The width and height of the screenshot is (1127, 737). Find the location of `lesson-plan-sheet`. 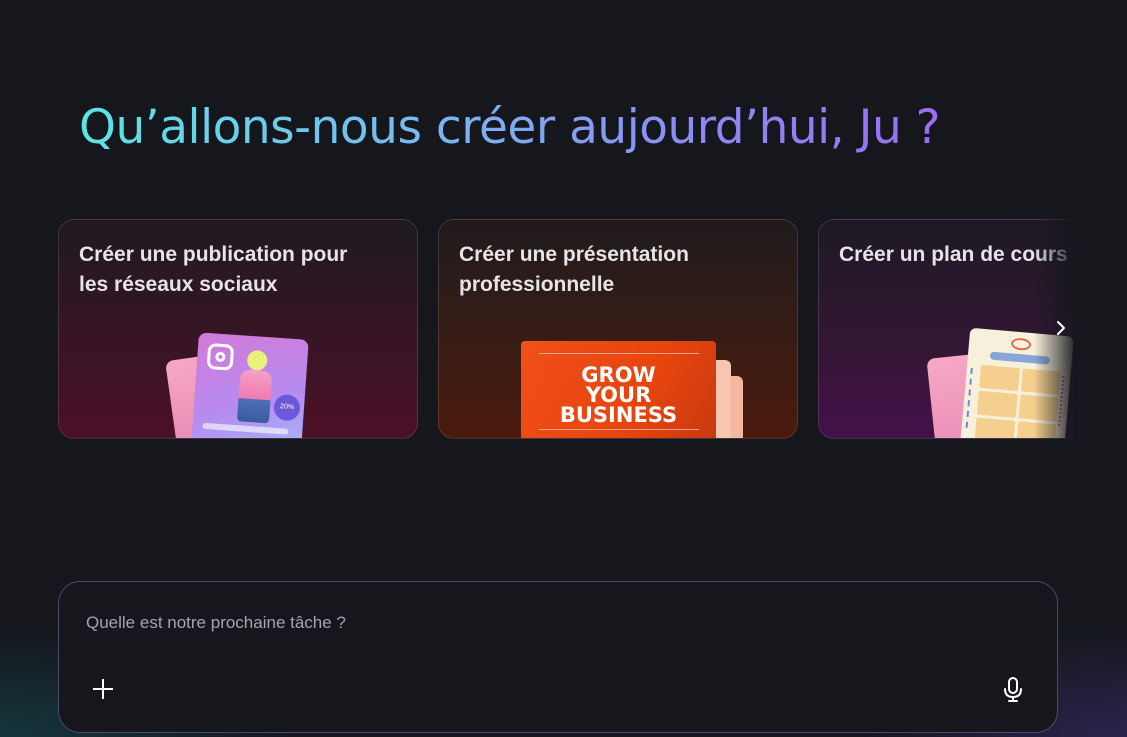

lesson-plan-sheet is located at coordinates (1017, 382).